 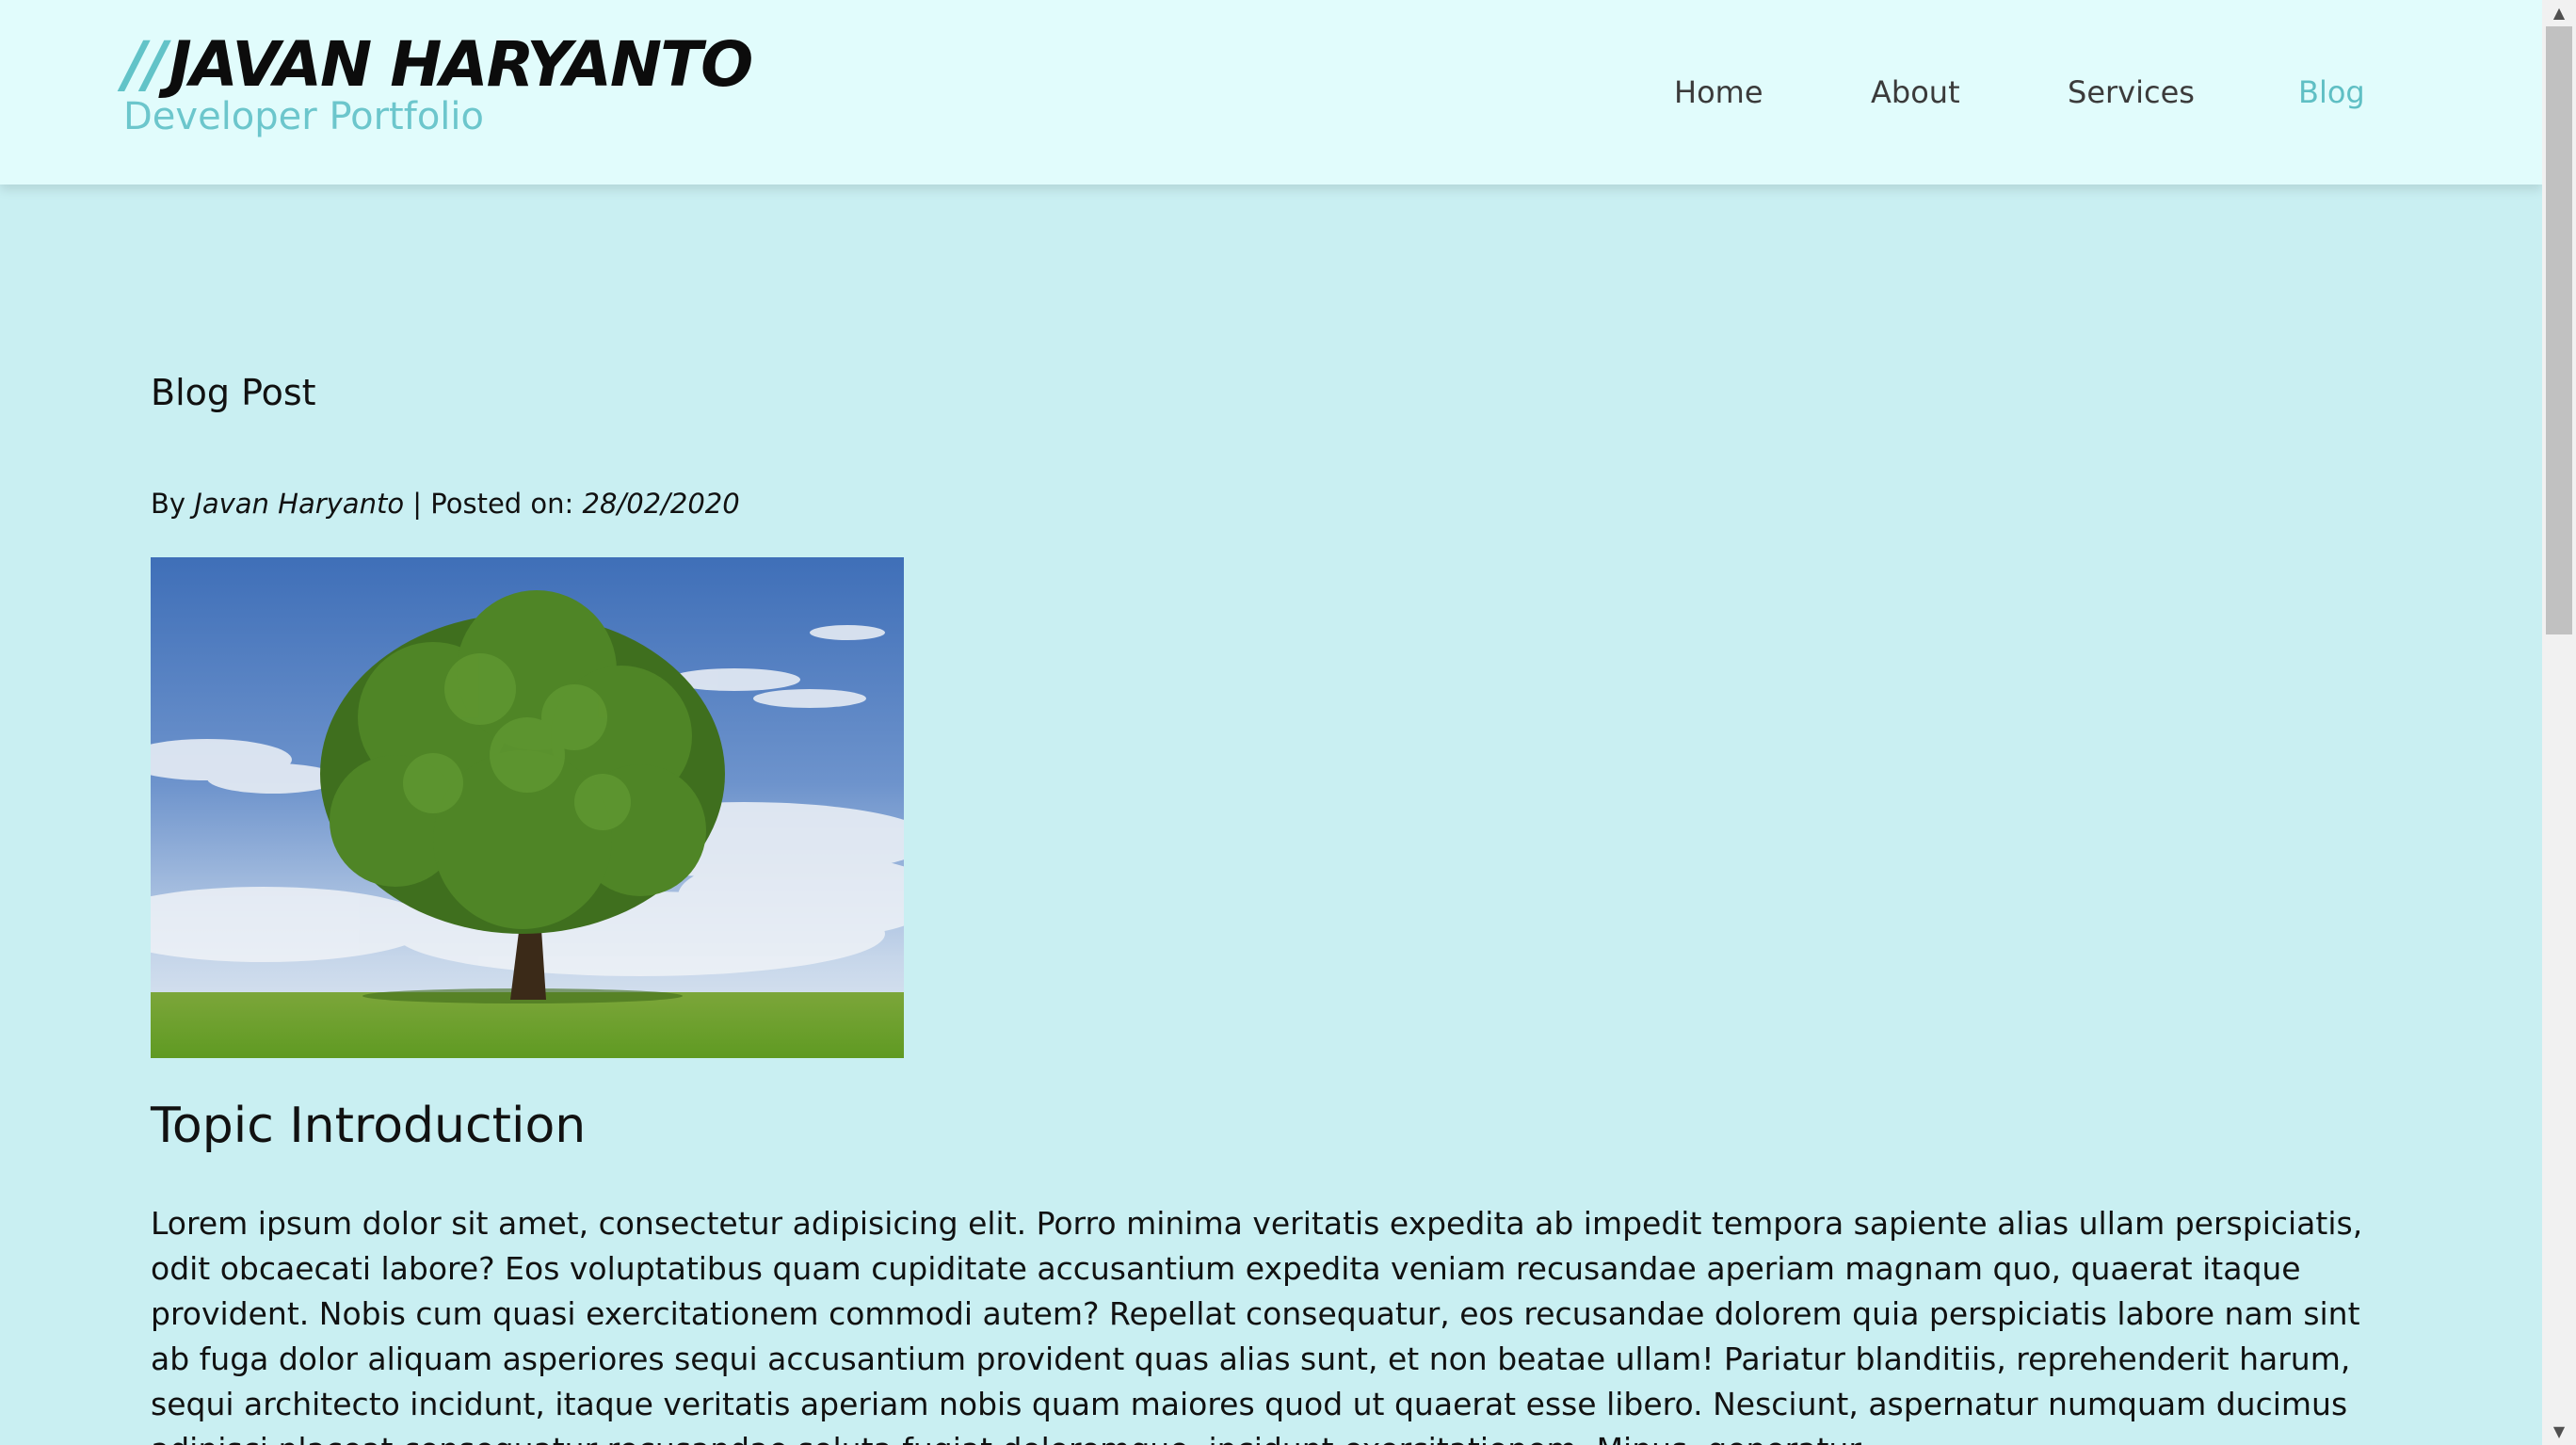 I want to click on nav-home-link: Home, so click(x=1718, y=92).